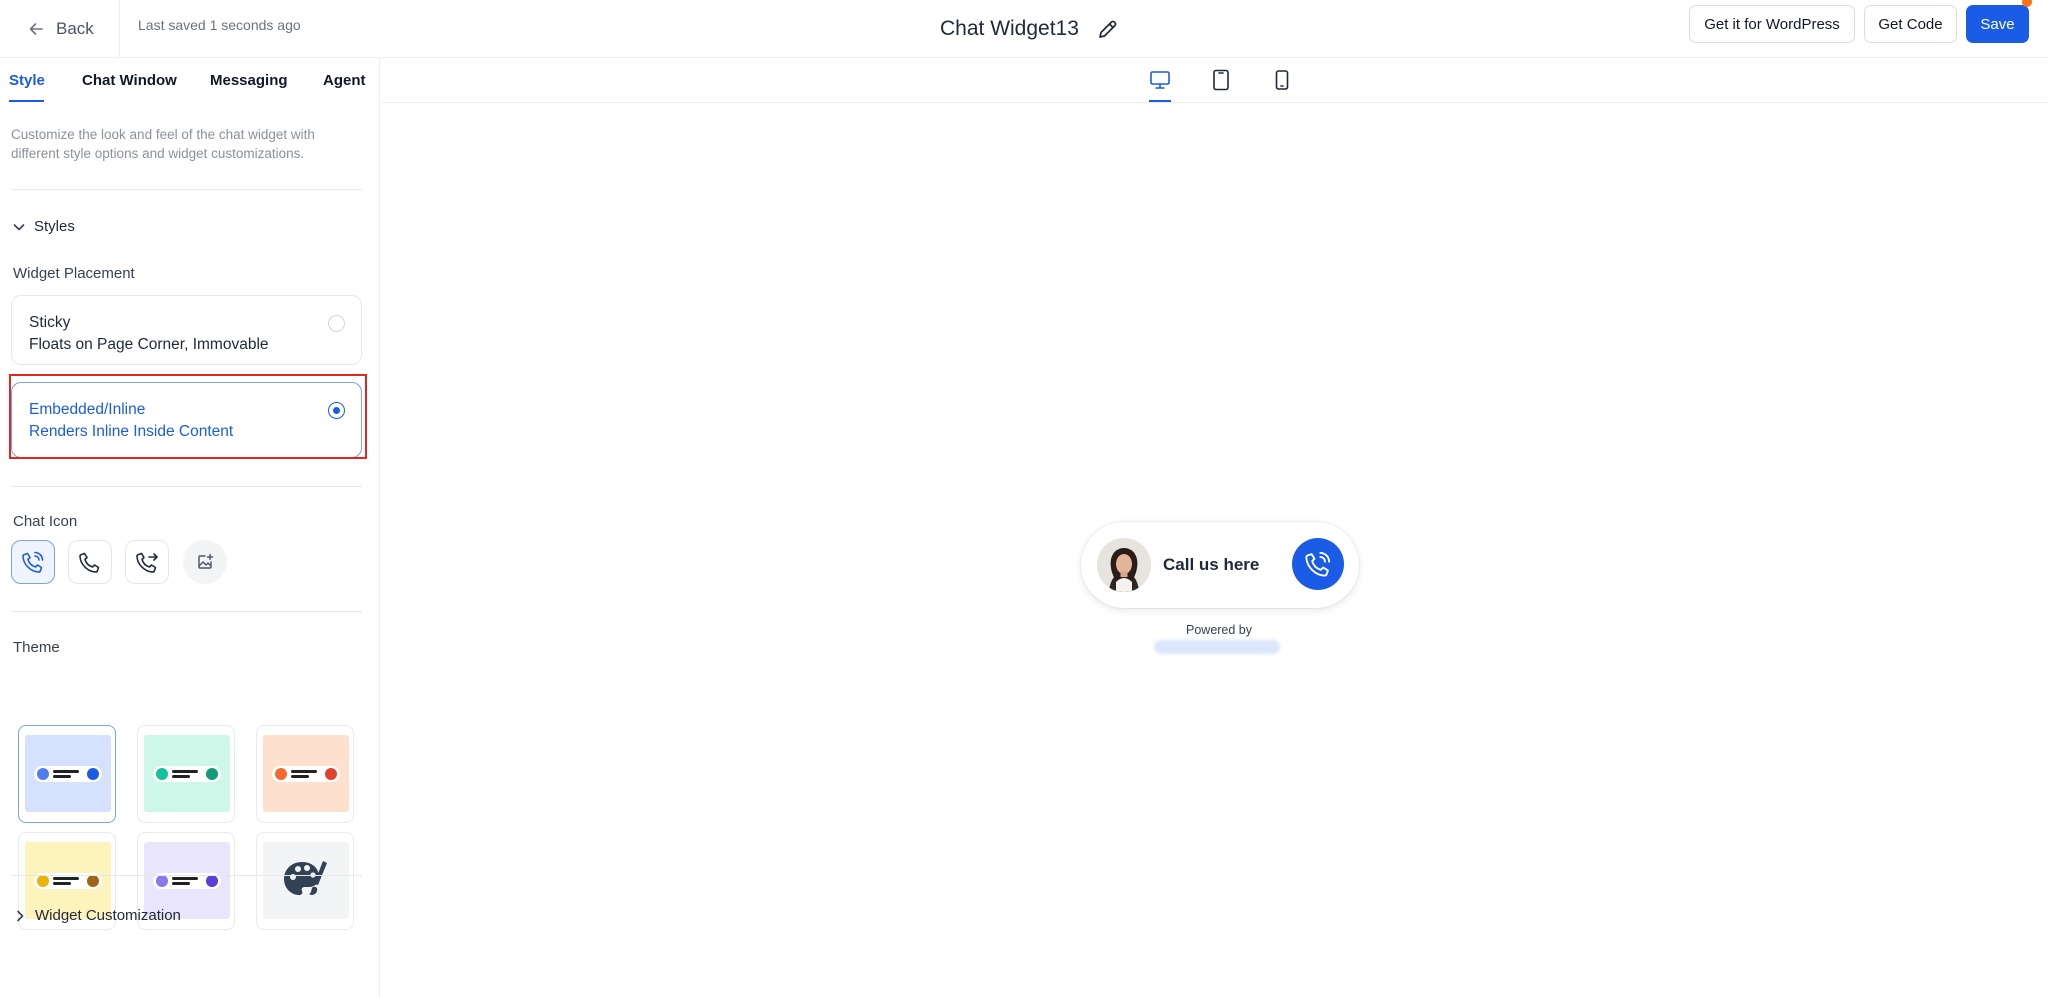 Image resolution: width=2048 pixels, height=997 pixels. Describe the element at coordinates (1211, 564) in the screenshot. I see `widget-label: Call us here` at that location.